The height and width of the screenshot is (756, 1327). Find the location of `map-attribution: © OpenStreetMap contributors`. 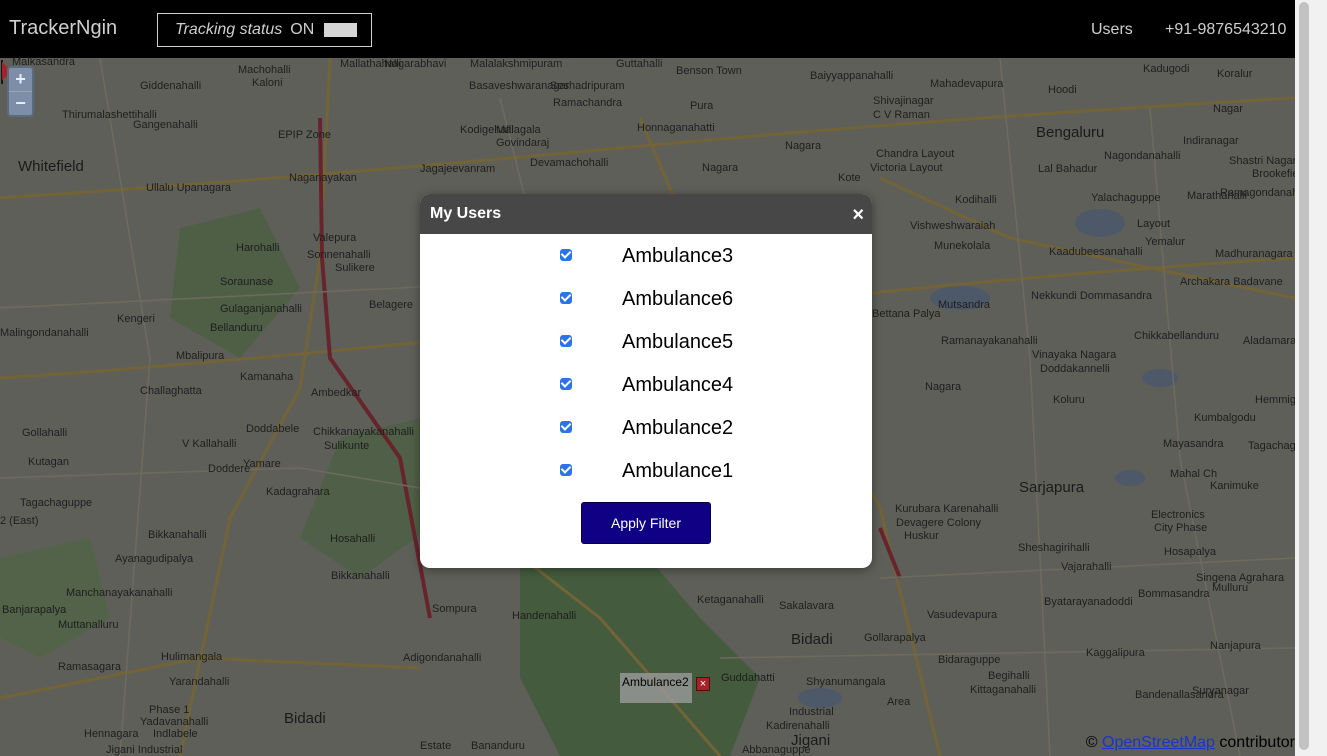

map-attribution: © OpenStreetMap contributors is located at coordinates (1194, 743).